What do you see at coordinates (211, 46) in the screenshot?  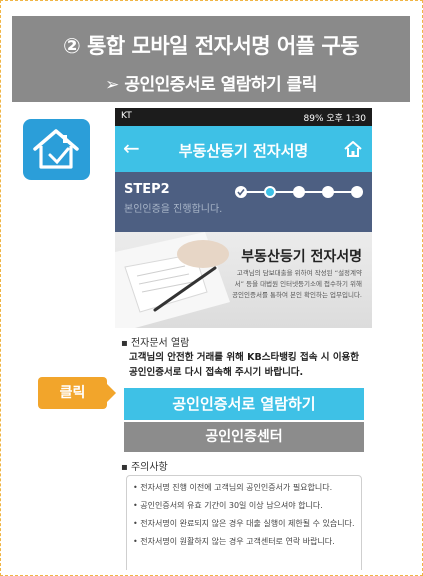 I see `instruction-title: ② 통합 모바일 전자서명 어플 구동` at bounding box center [211, 46].